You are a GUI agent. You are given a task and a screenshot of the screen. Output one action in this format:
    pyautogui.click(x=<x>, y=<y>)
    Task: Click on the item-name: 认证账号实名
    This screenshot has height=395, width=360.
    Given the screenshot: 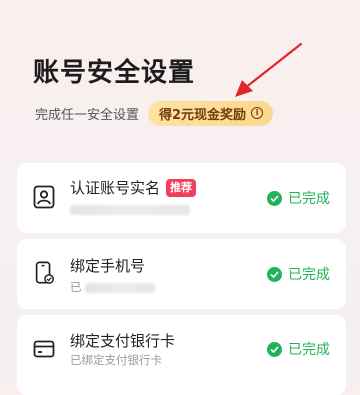 What is the action you would take?
    pyautogui.click(x=115, y=188)
    